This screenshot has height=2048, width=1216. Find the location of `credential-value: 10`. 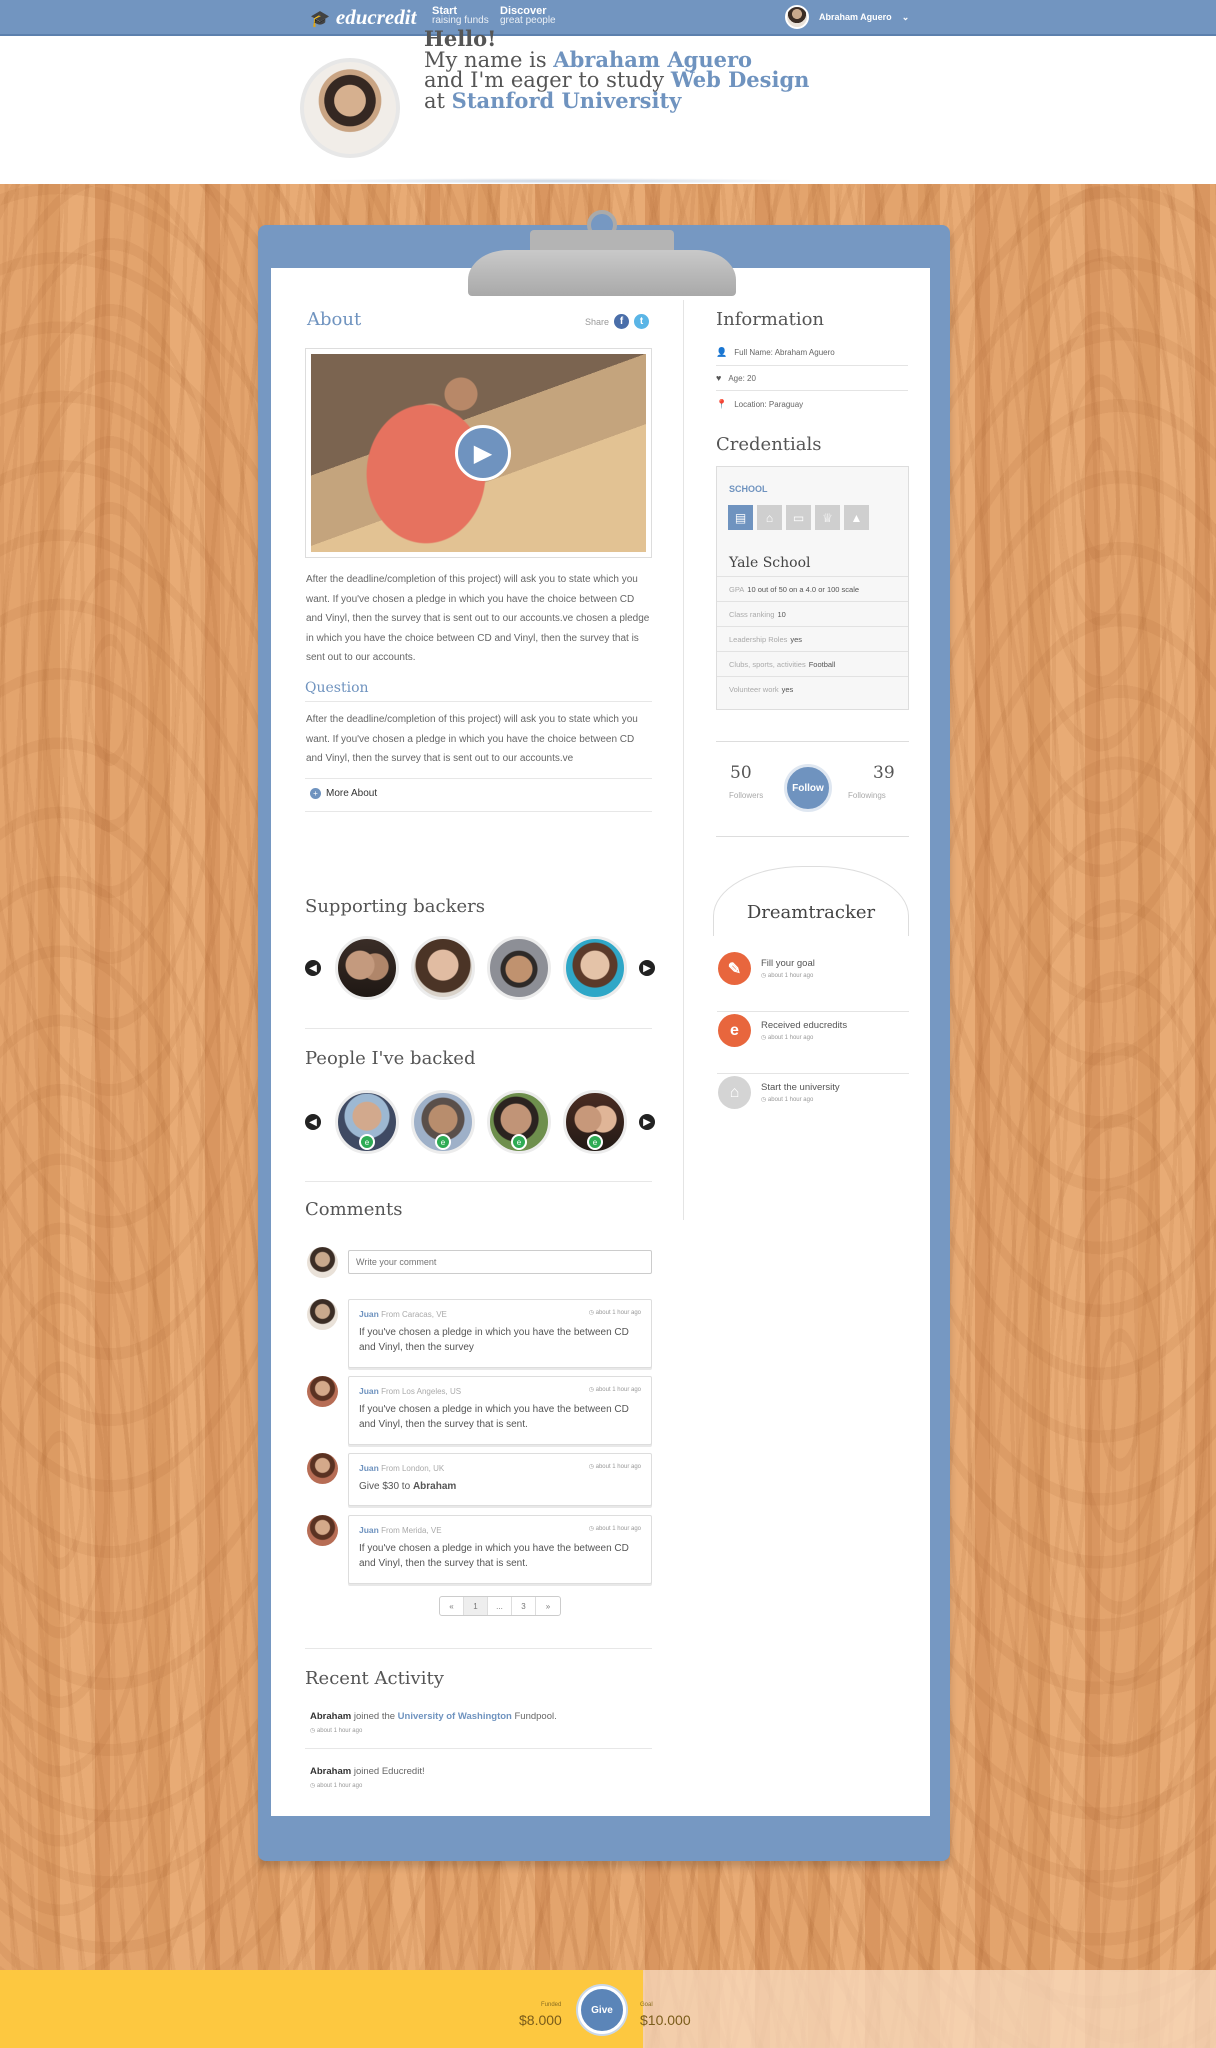

credential-value: 10 is located at coordinates (781, 614).